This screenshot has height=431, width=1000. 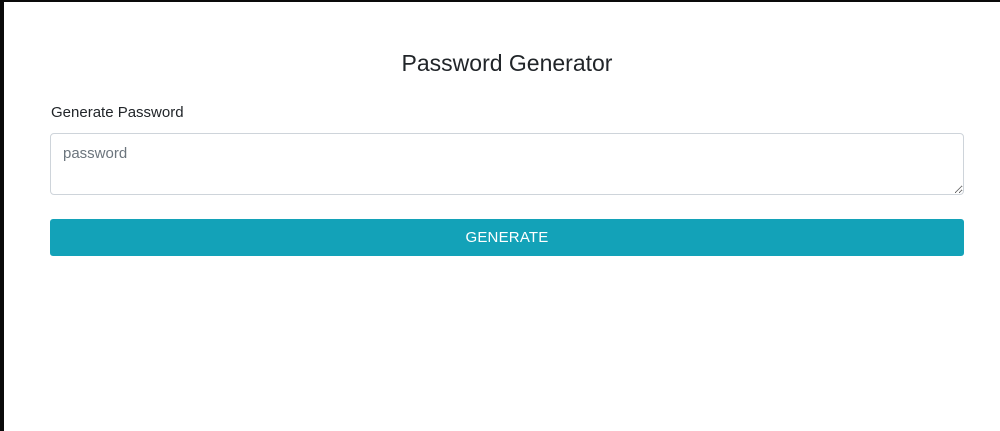 What do you see at coordinates (507, 164) in the screenshot?
I see `password-textarea` at bounding box center [507, 164].